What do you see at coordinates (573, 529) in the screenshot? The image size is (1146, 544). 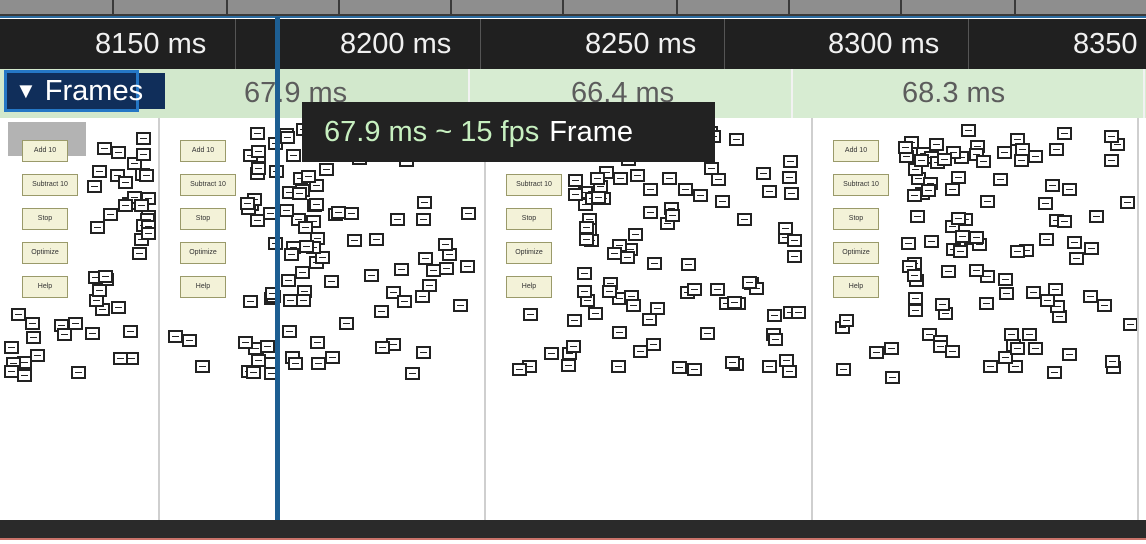 I see `bottom-scrollbar` at bounding box center [573, 529].